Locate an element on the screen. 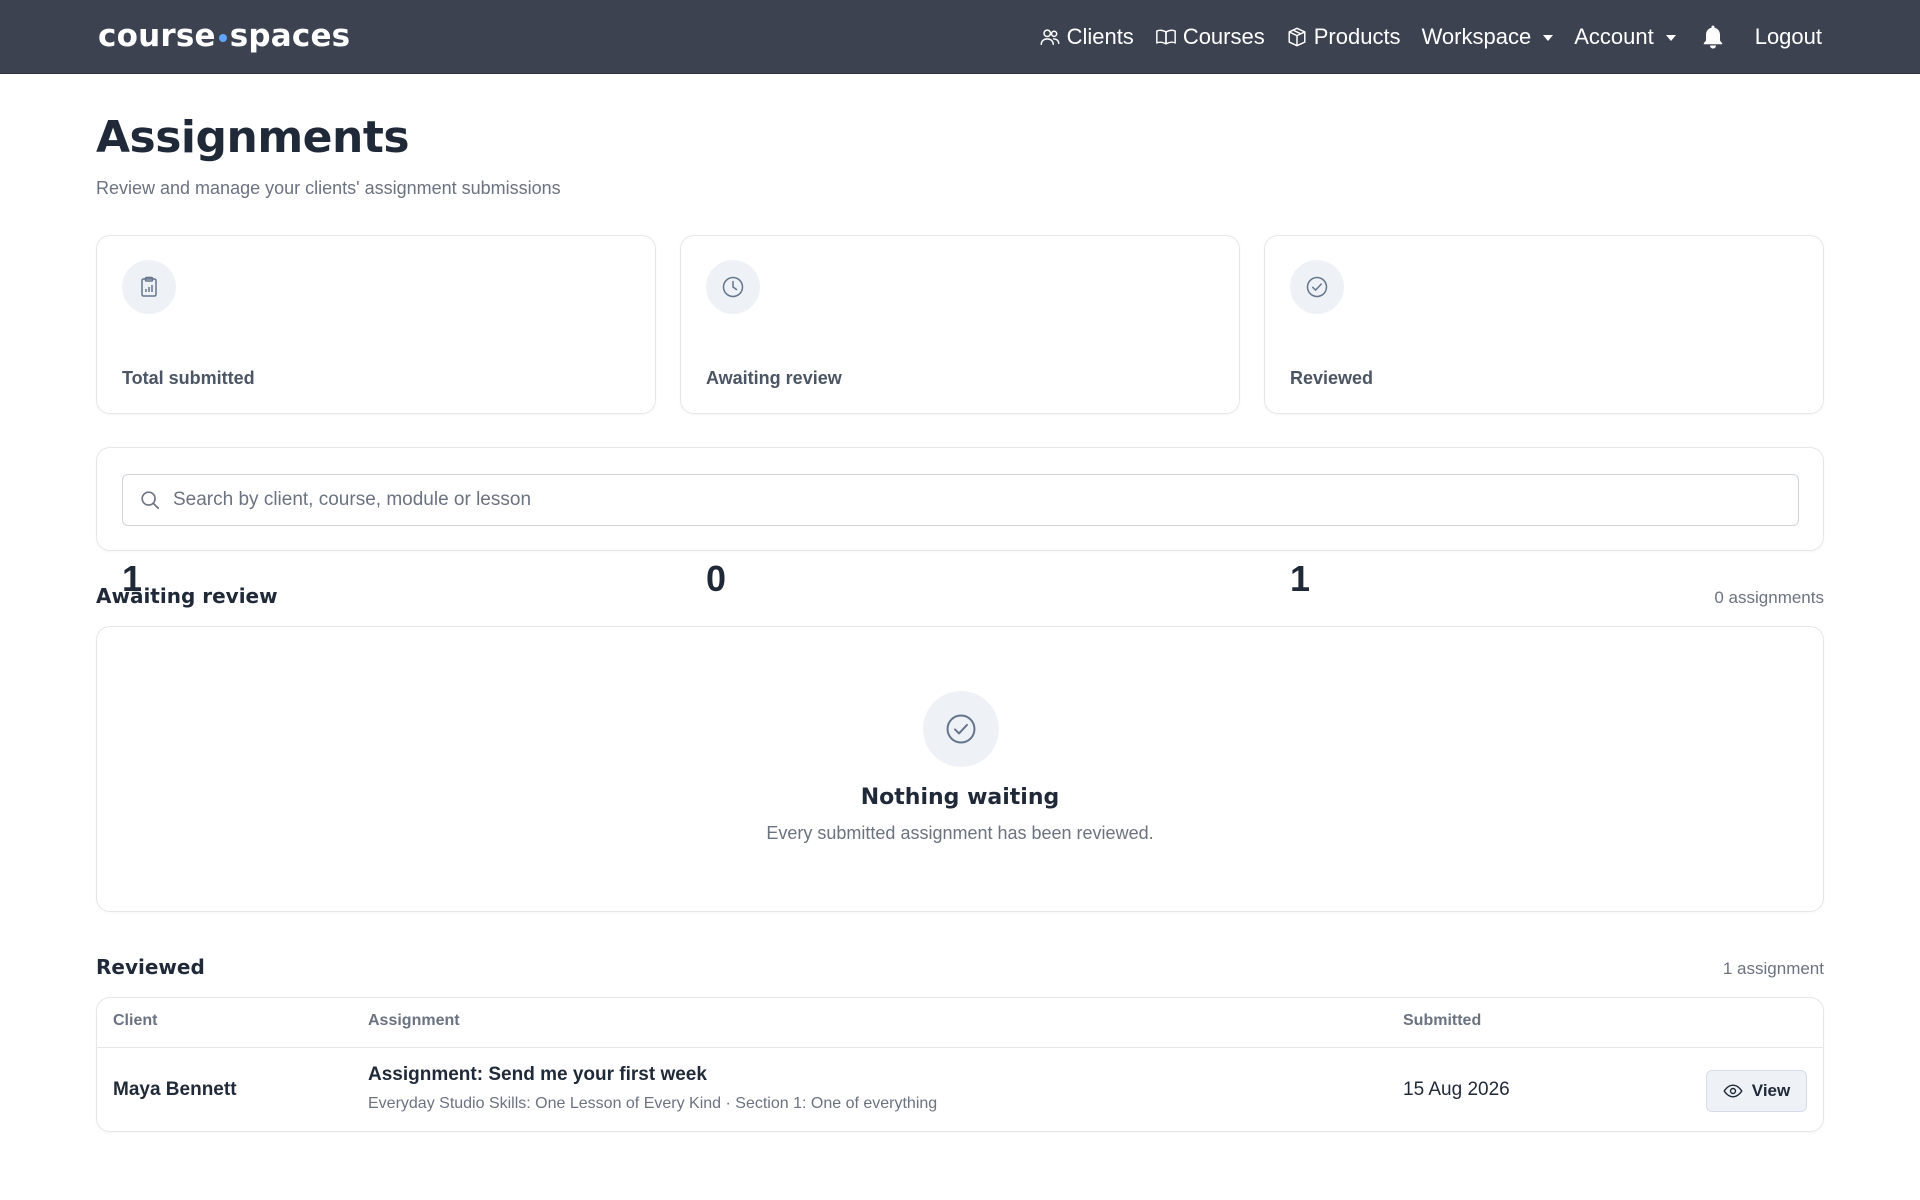 This screenshot has height=1200, width=1920. logout-label: Logout is located at coordinates (1788, 36).